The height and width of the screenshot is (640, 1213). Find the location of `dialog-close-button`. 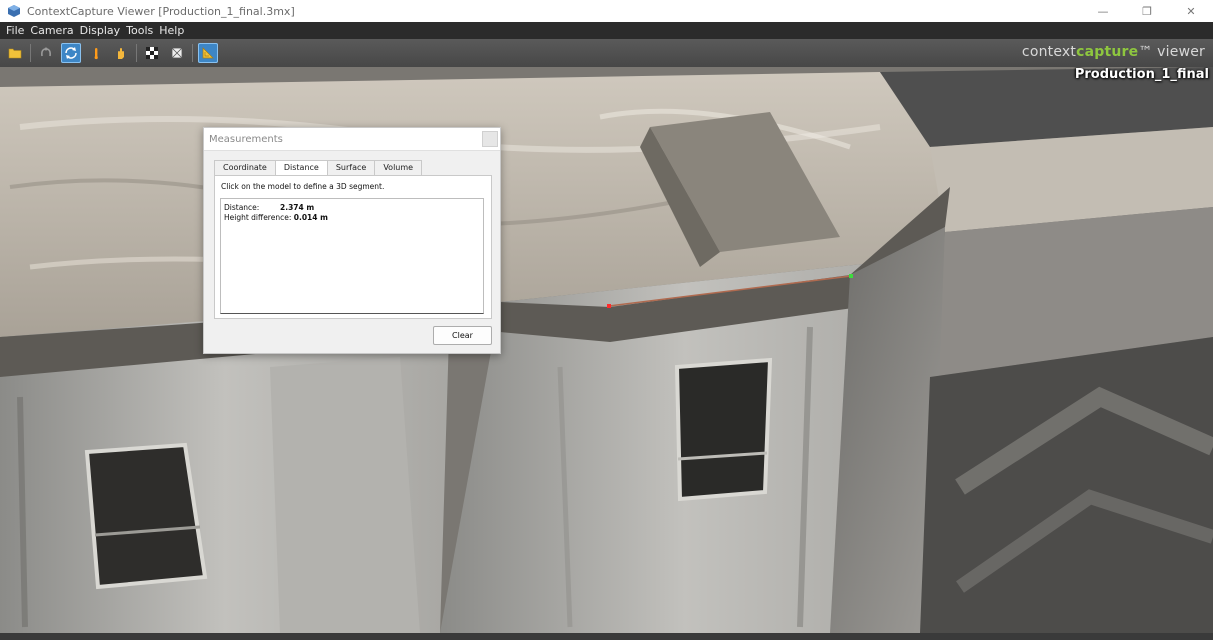

dialog-close-button is located at coordinates (490, 139).